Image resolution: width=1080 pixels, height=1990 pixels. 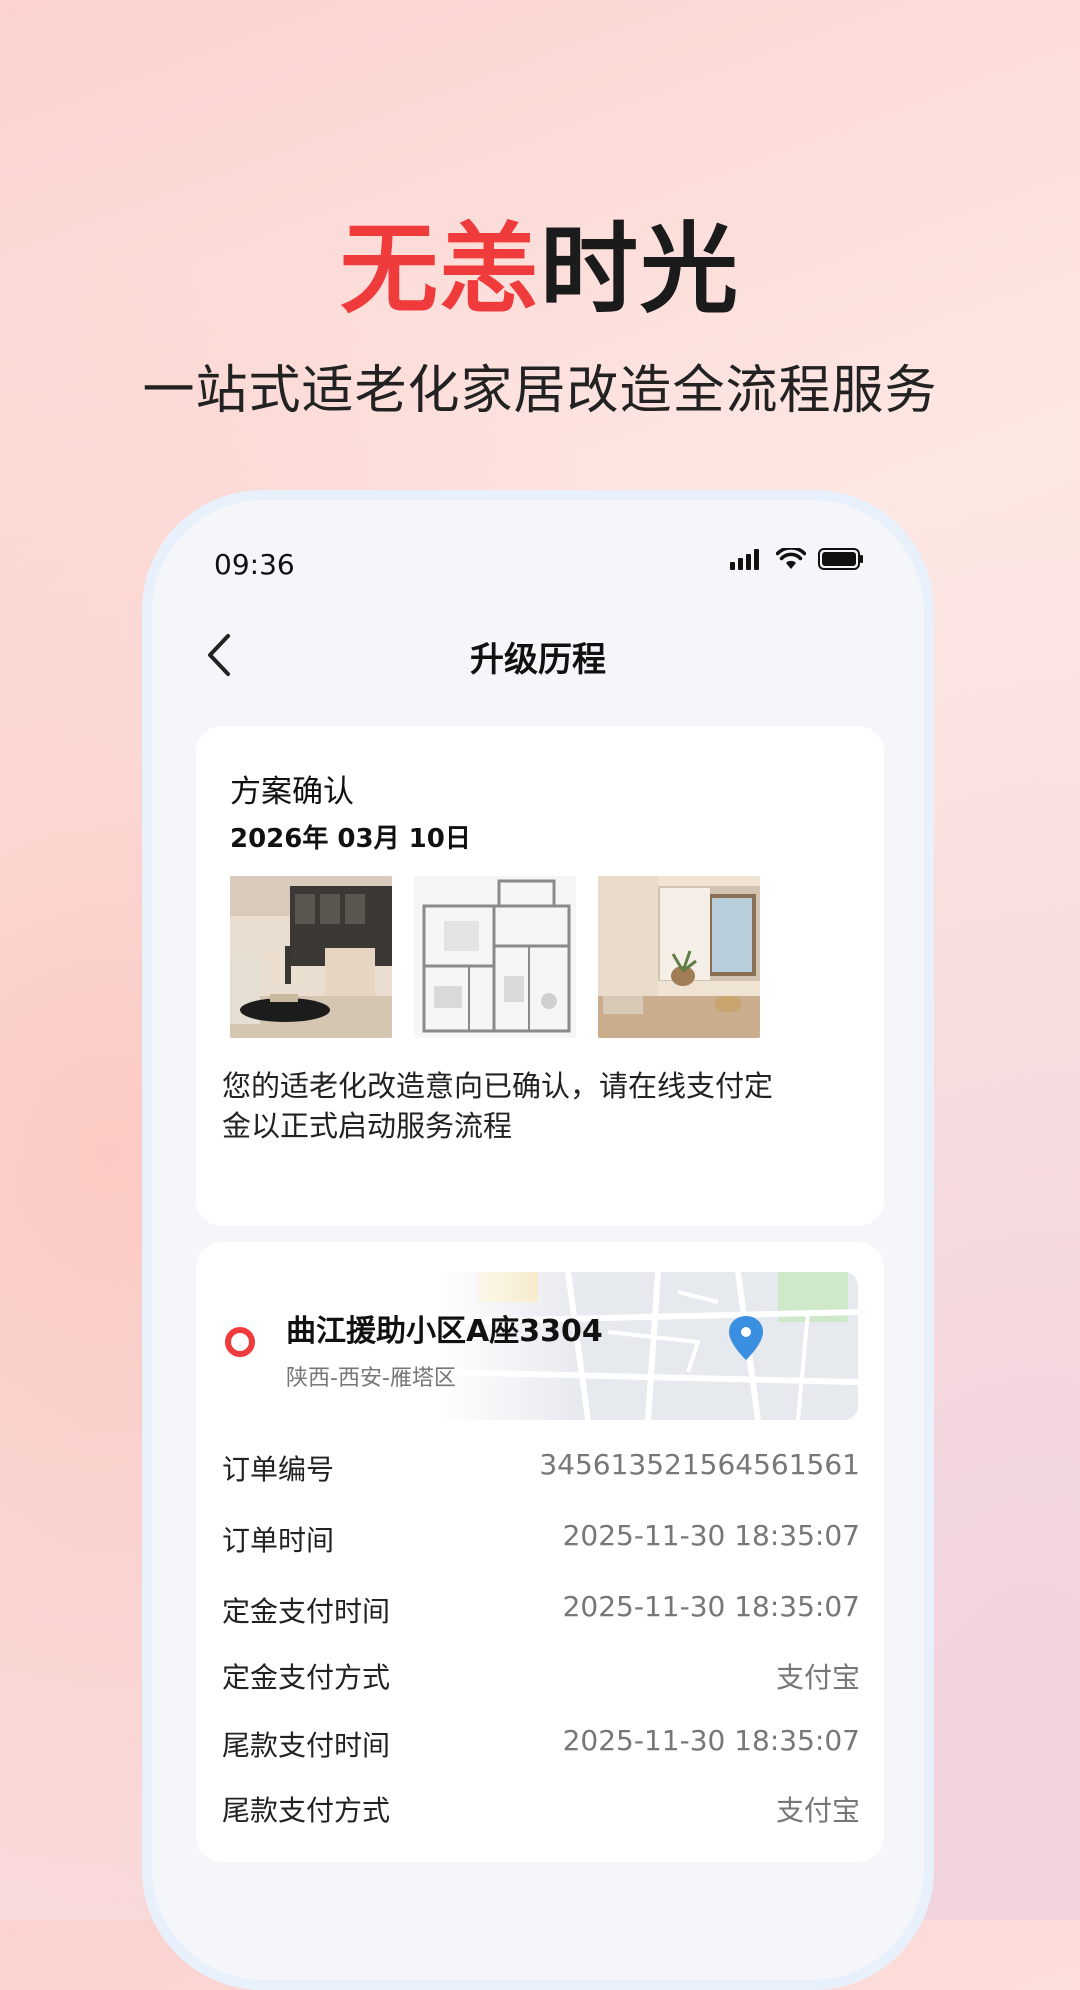 I want to click on plan-images, so click(x=495, y=957).